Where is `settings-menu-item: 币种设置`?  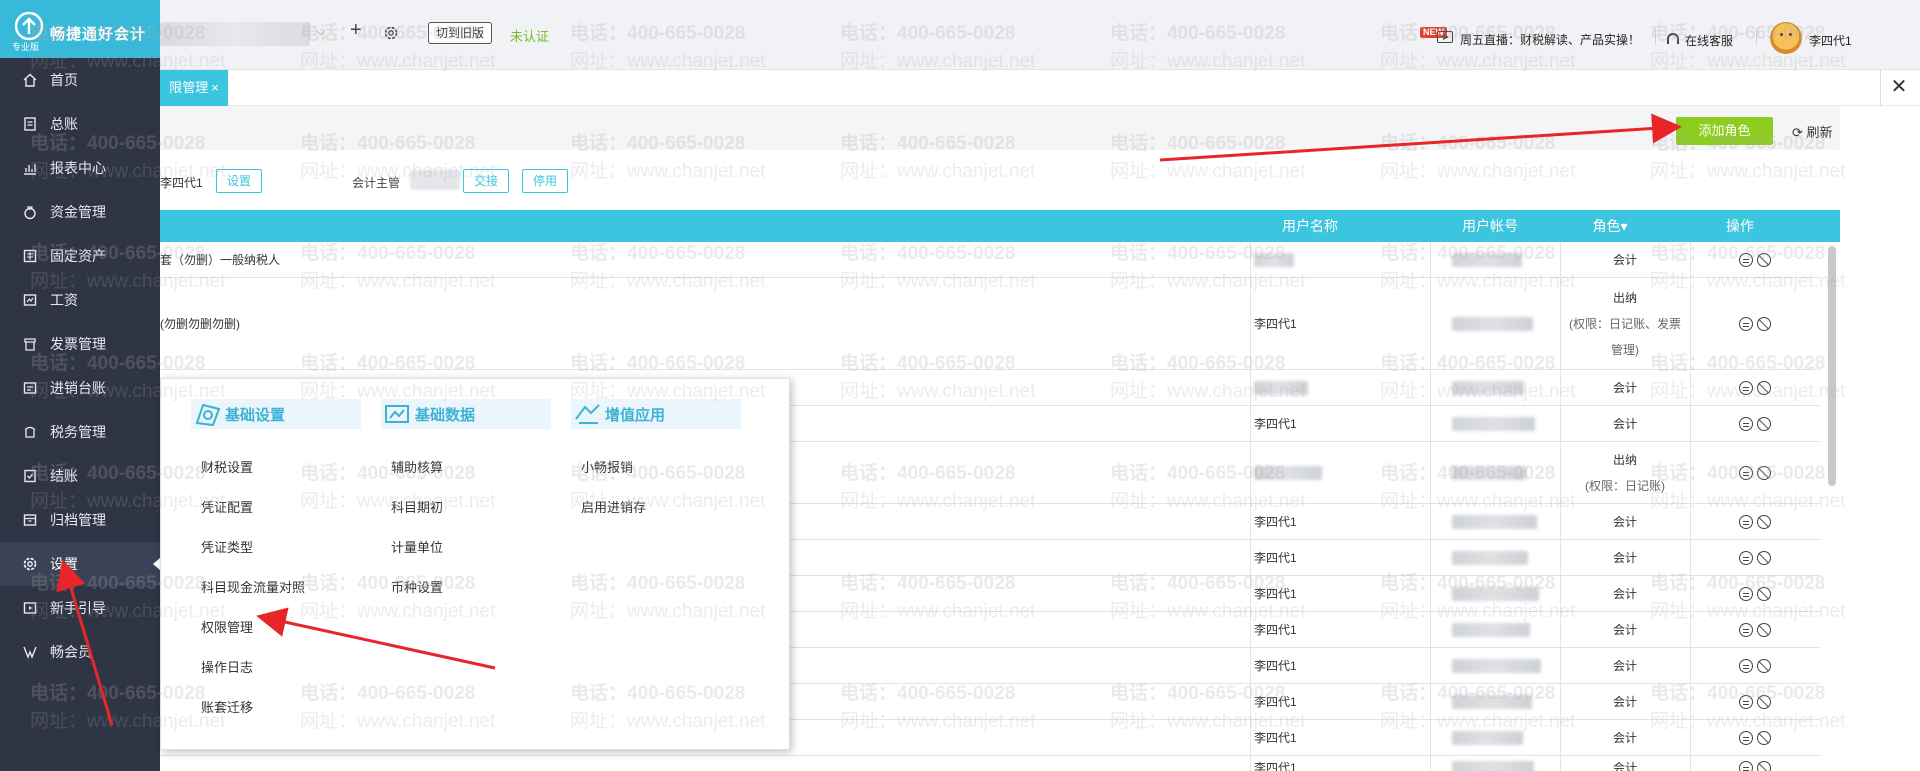 settings-menu-item: 币种设置 is located at coordinates (417, 586).